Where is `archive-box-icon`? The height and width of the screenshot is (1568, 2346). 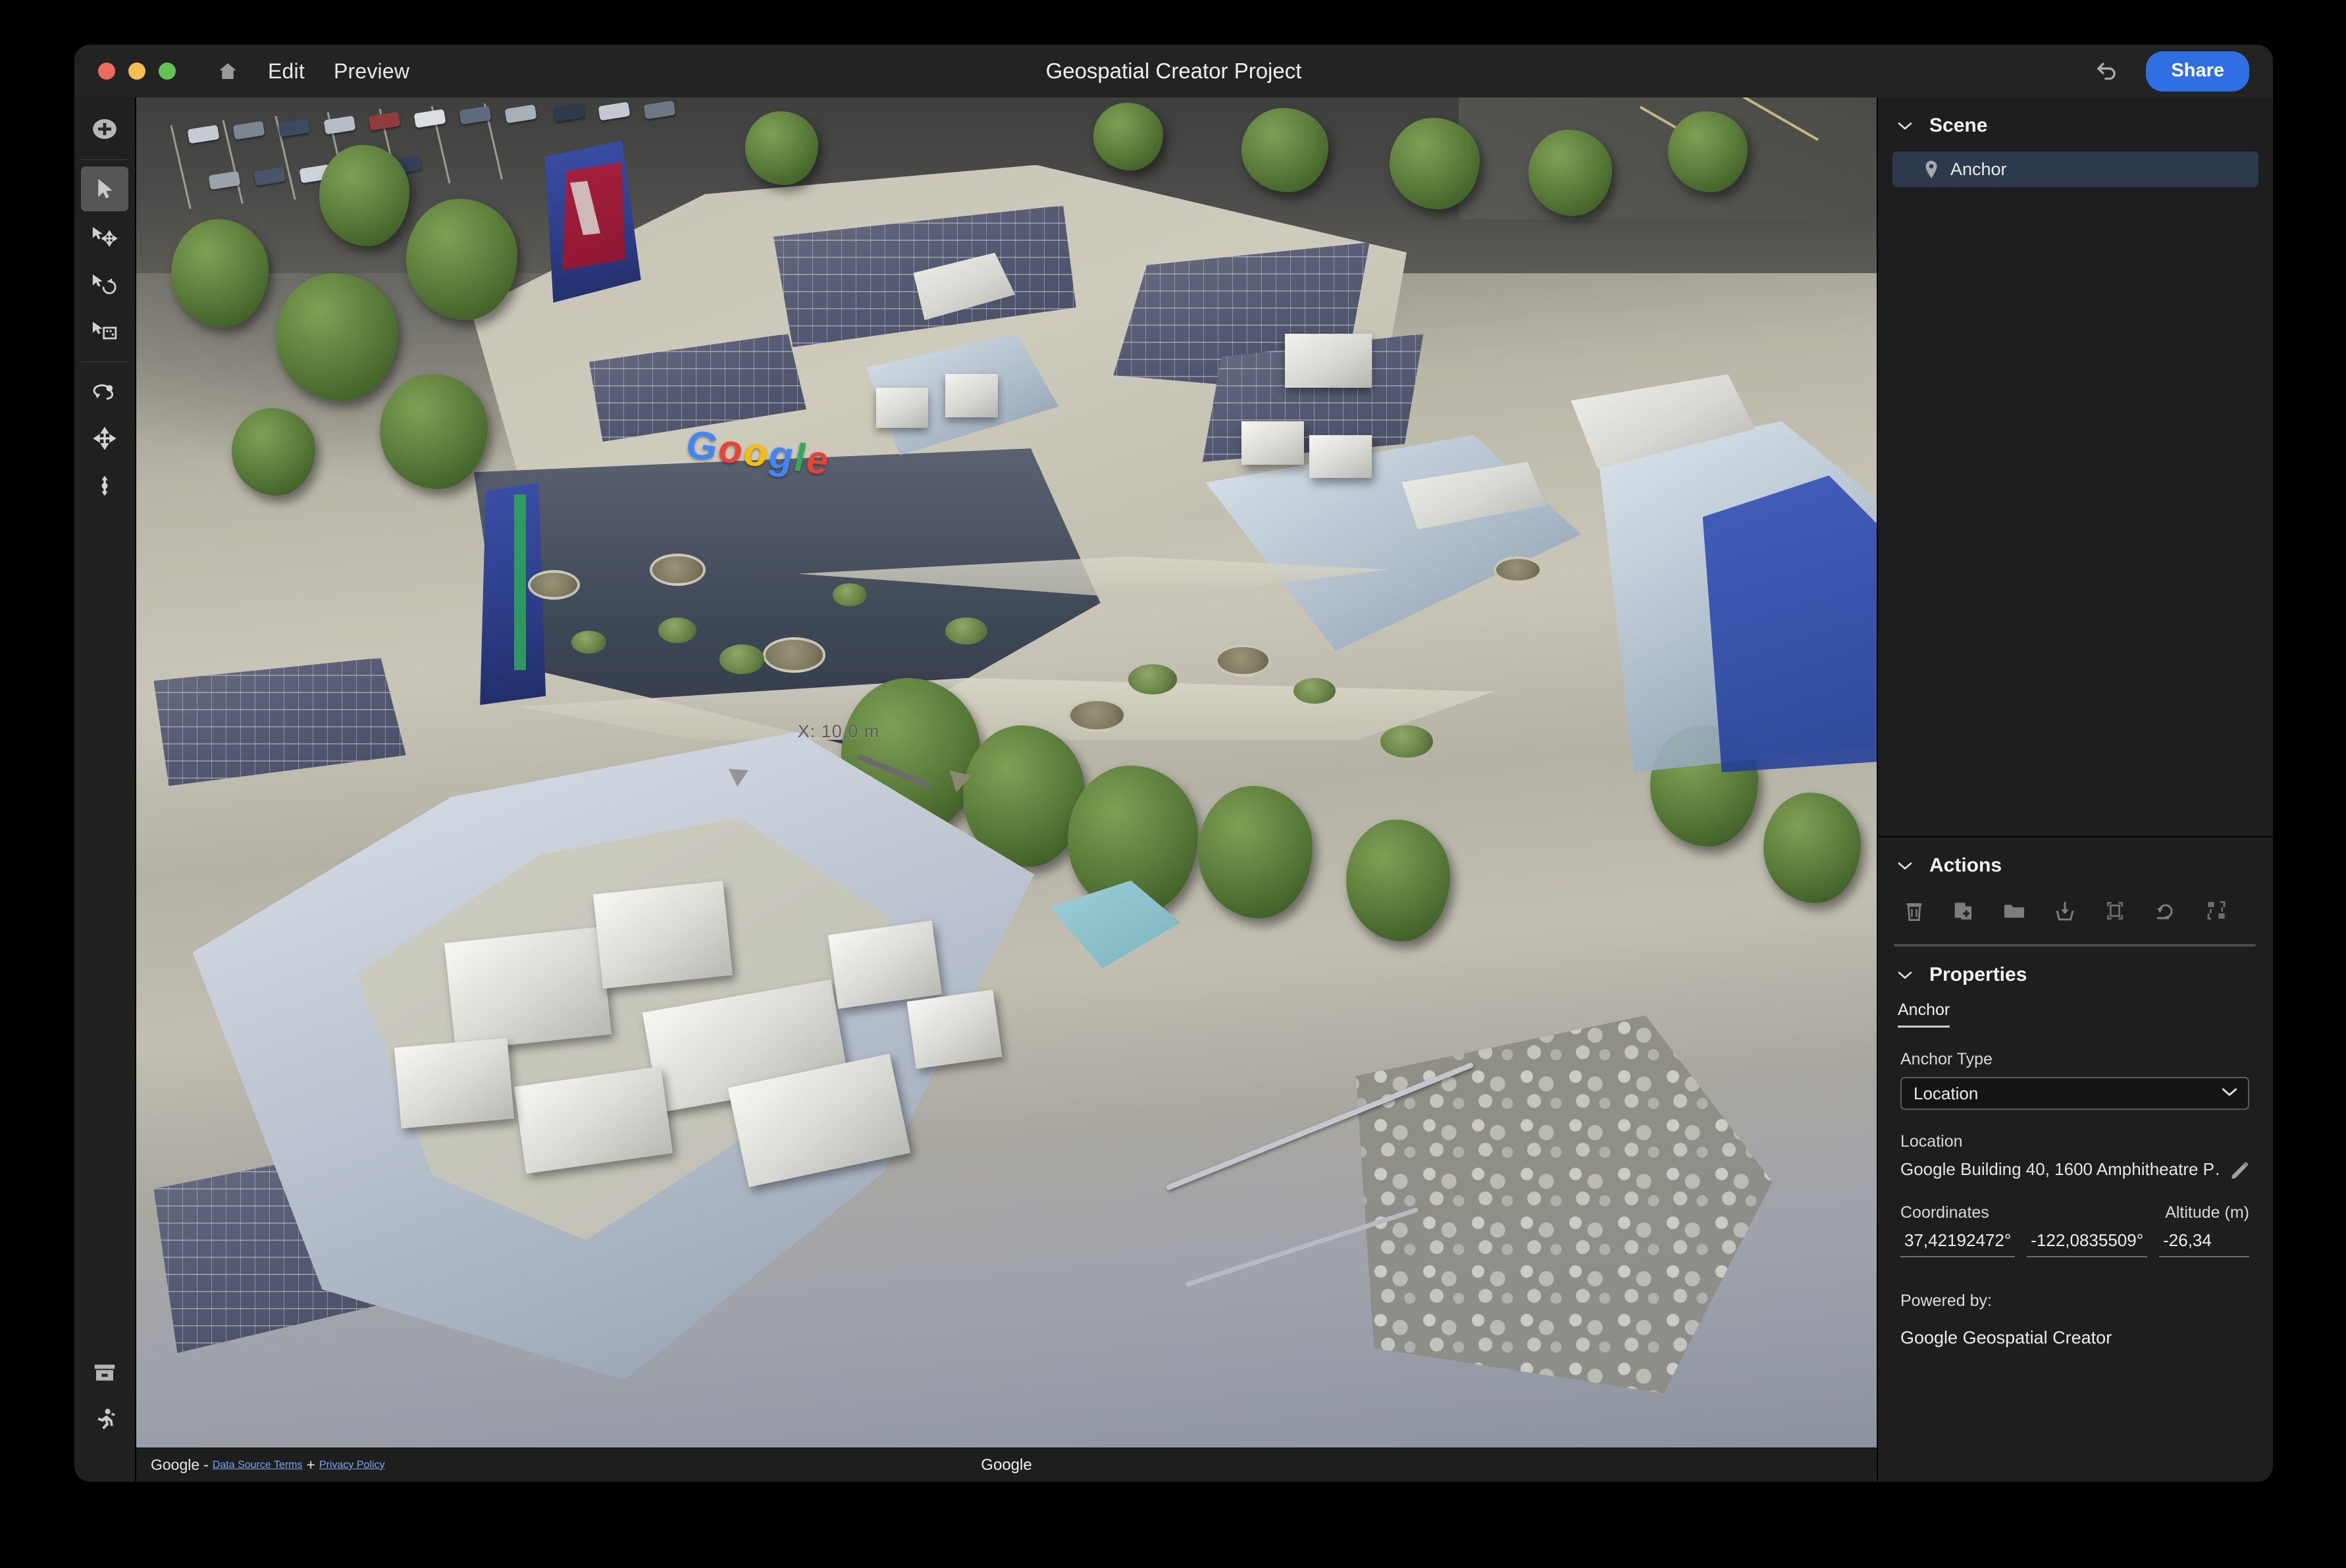
archive-box-icon is located at coordinates (105, 1373).